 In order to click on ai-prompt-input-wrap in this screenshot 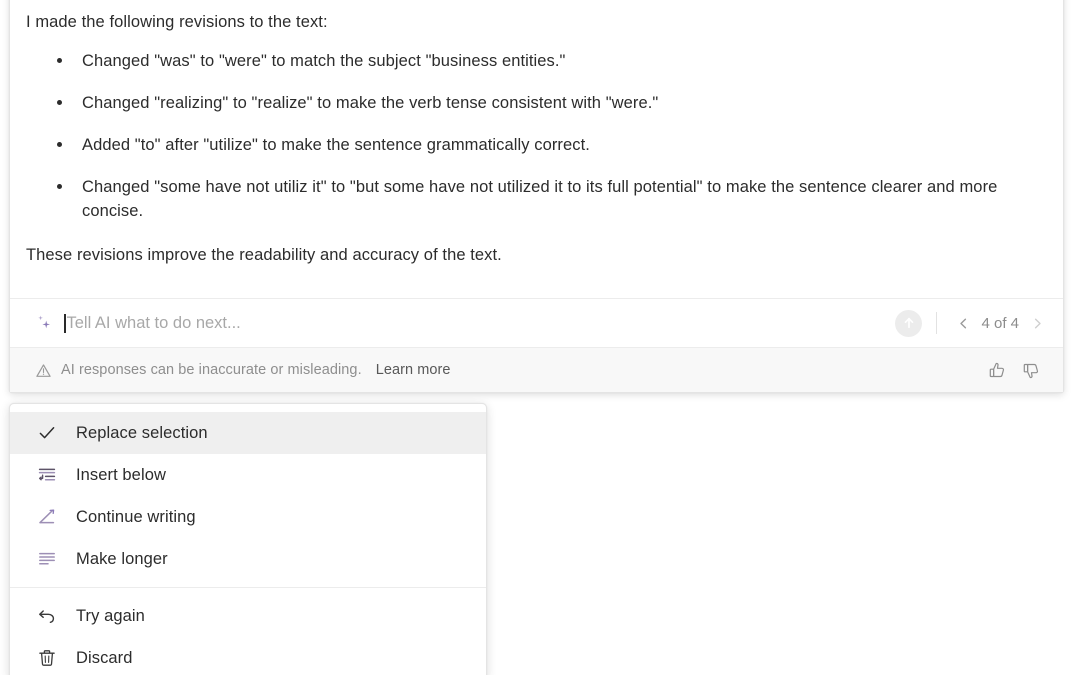, I will do `click(477, 323)`.